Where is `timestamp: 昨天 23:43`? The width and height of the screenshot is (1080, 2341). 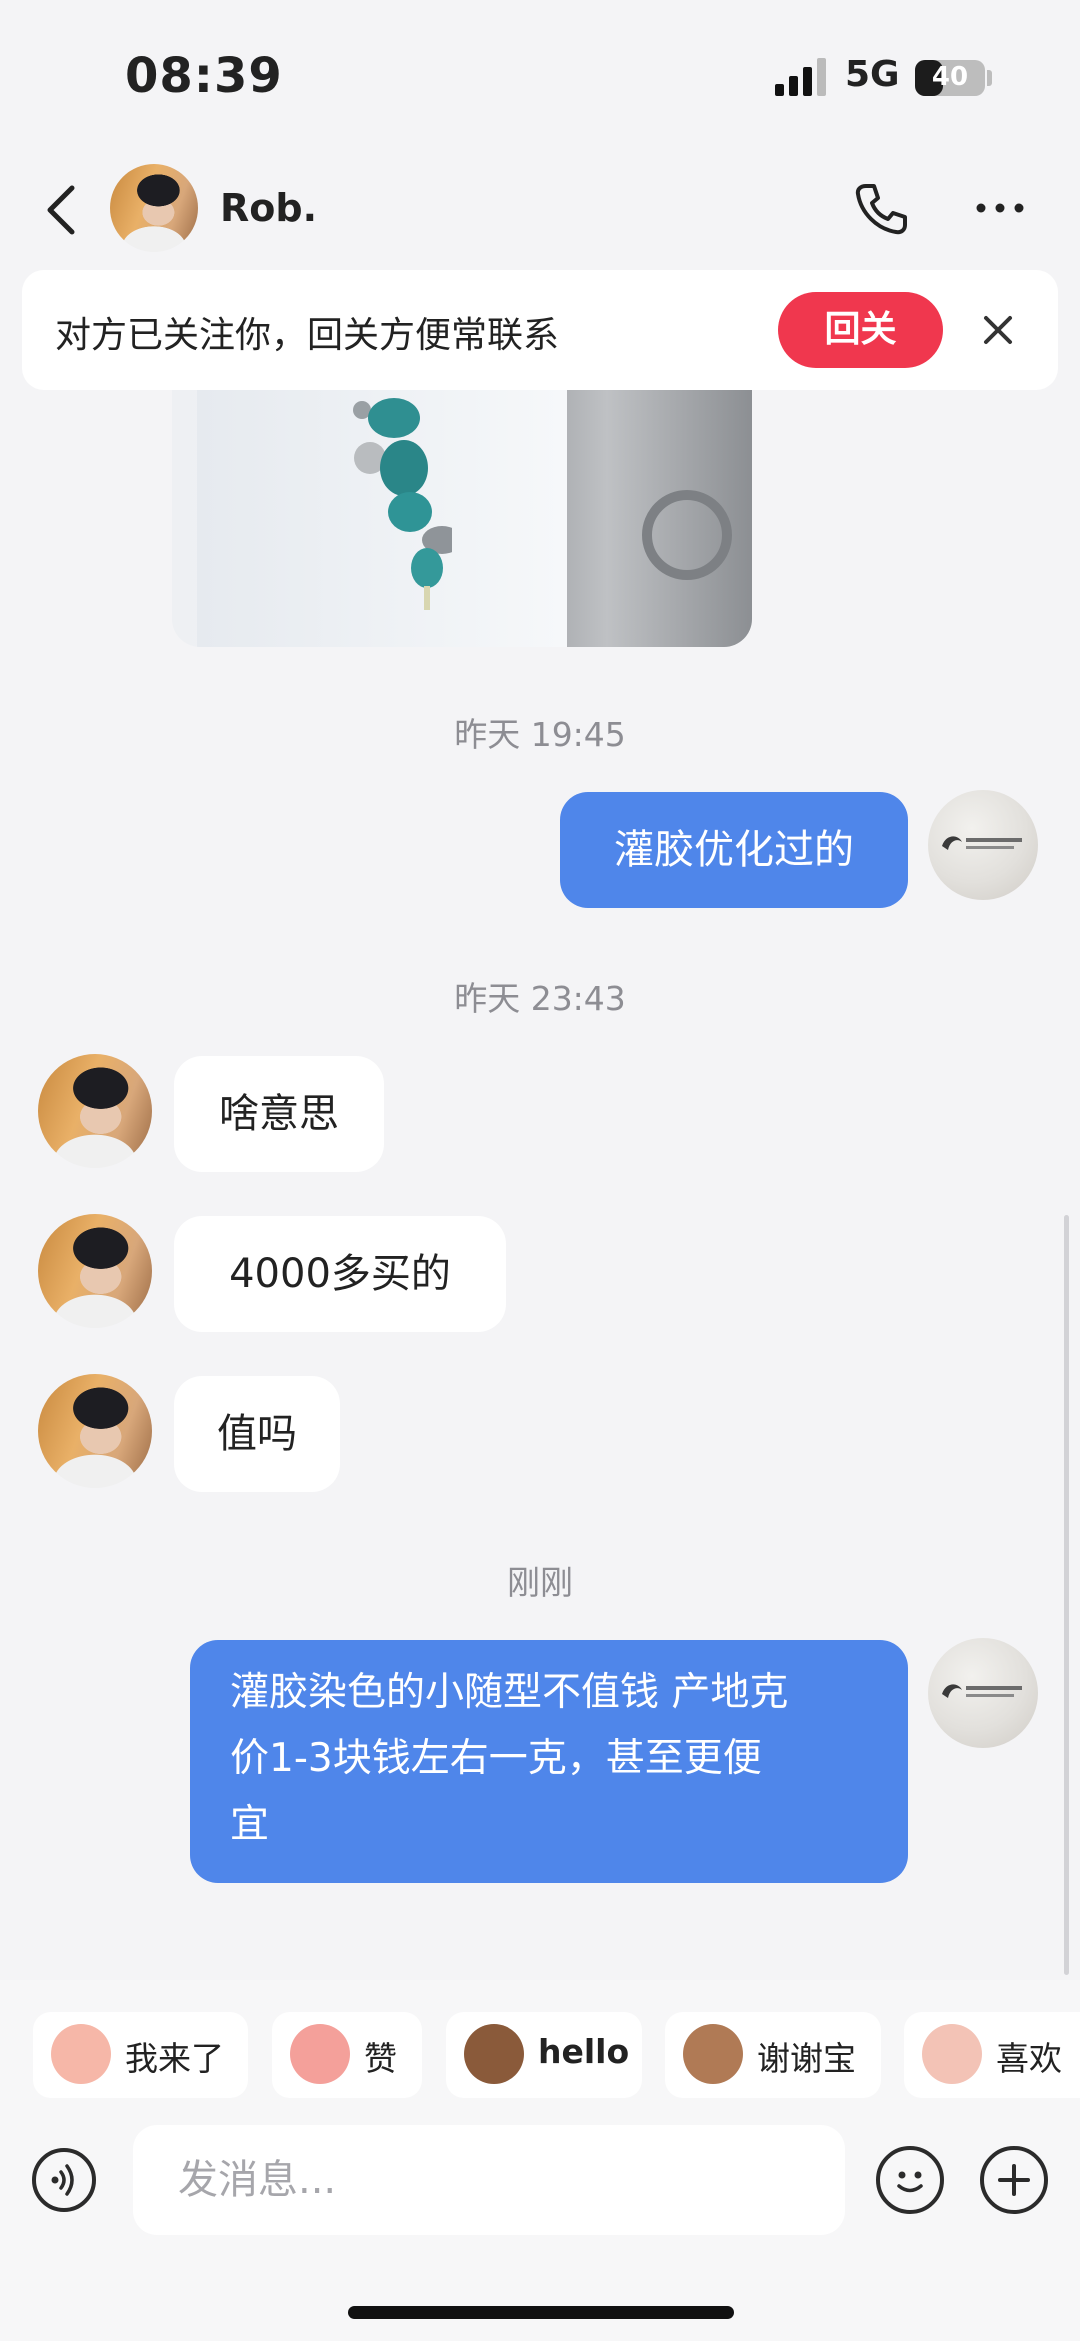 timestamp: 昨天 23:43 is located at coordinates (540, 998).